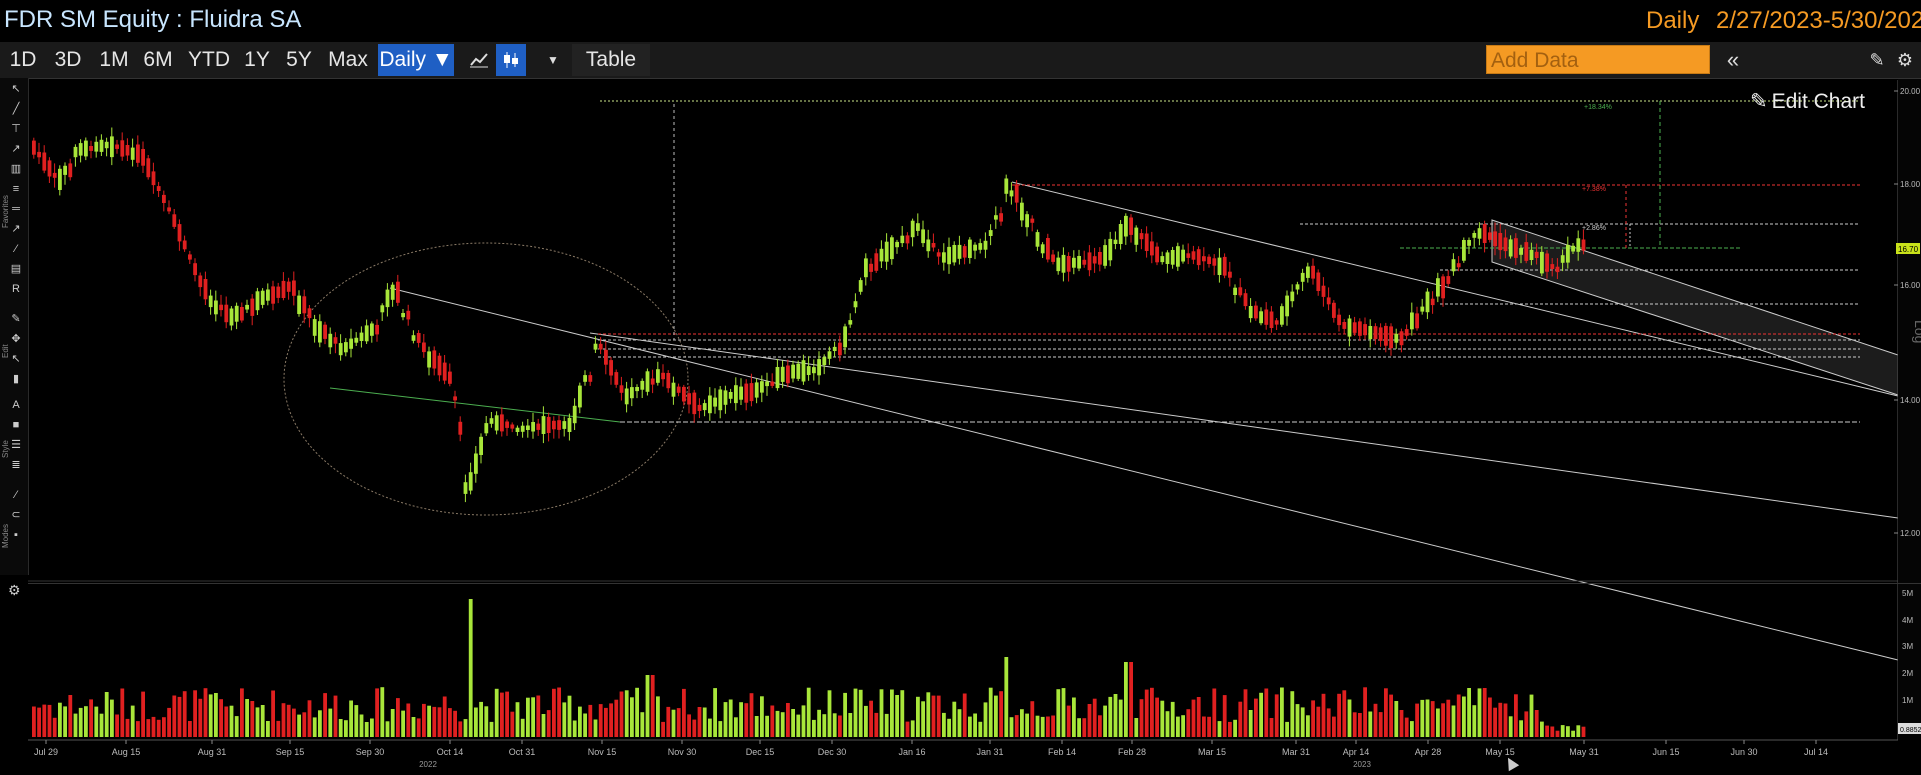  Describe the element at coordinates (479, 60) in the screenshot. I see `line-chart-icon` at that location.